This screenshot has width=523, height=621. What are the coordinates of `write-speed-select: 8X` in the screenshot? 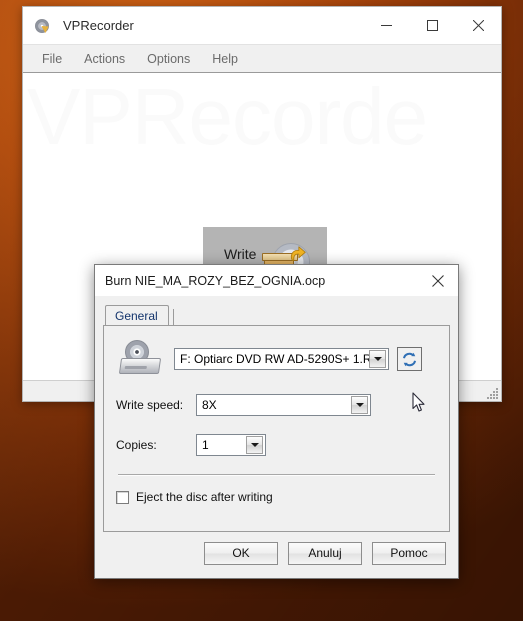 It's located at (283, 405).